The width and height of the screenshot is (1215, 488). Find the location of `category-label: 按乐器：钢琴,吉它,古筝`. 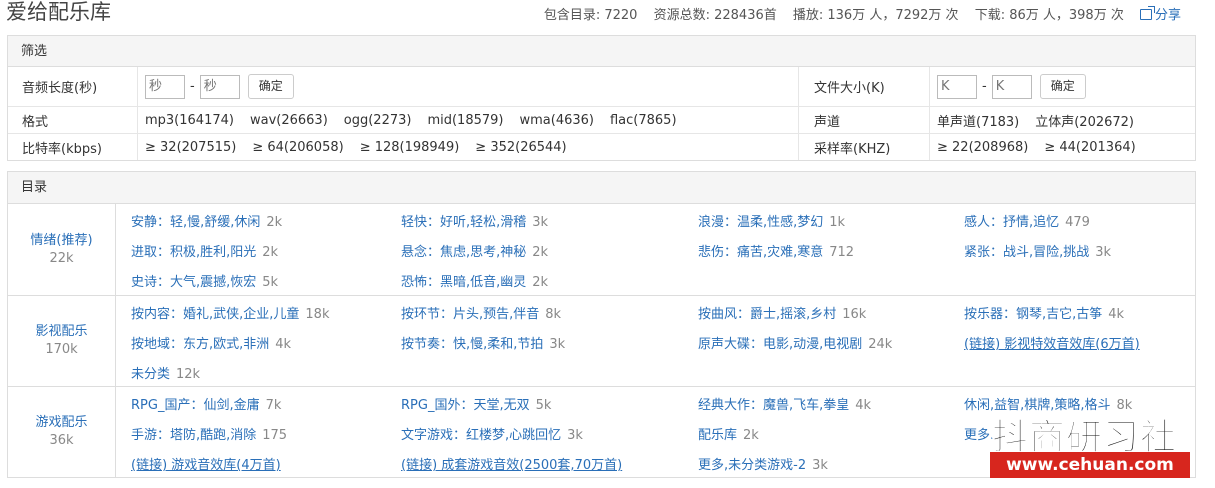

category-label: 按乐器：钢琴,吉它,古筝 is located at coordinates (1033, 314).